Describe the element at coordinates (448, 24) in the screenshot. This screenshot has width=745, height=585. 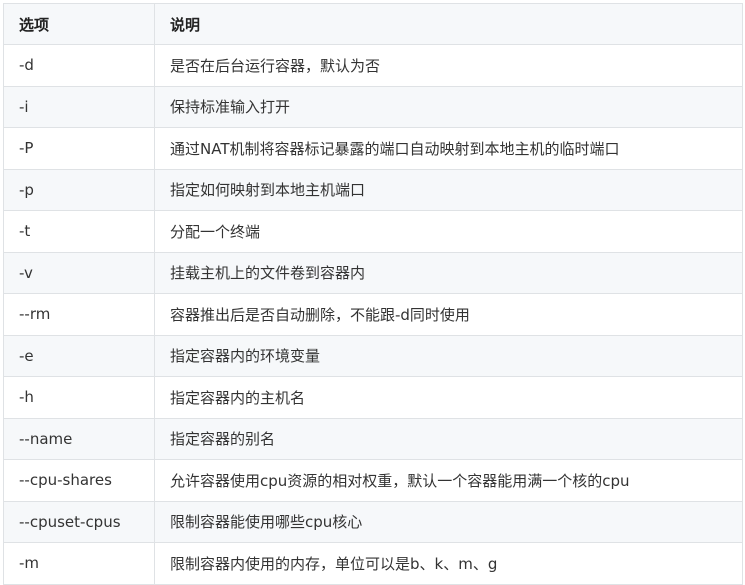
I see `column-header-description: 说明` at that location.